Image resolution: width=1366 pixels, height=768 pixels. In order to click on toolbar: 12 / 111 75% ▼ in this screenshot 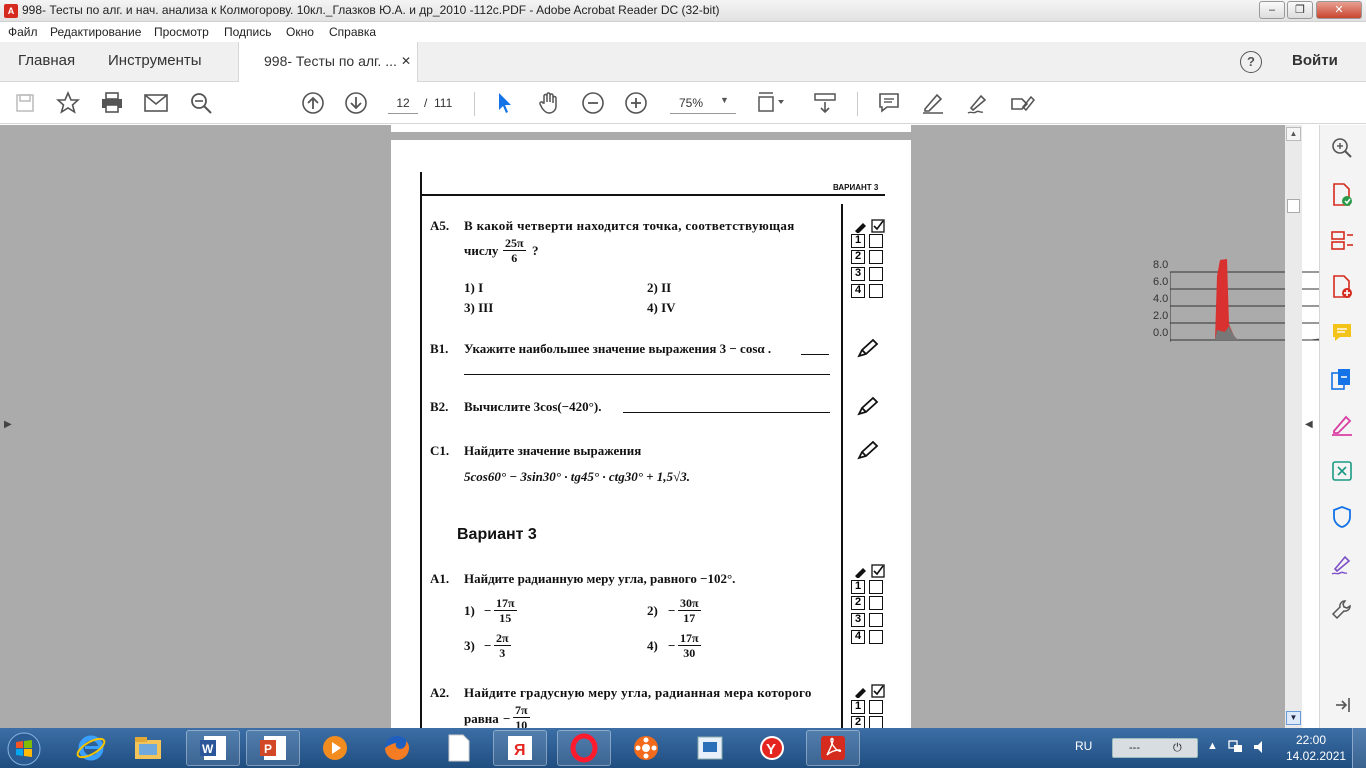, I will do `click(683, 103)`.